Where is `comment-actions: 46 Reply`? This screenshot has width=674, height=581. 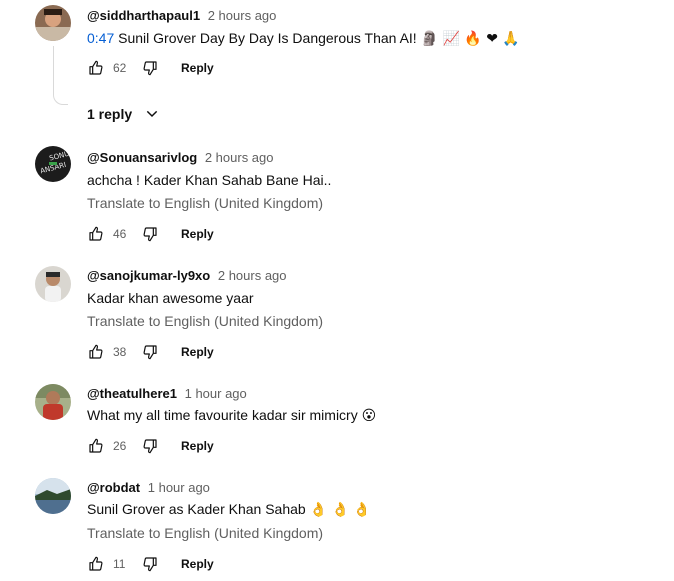
comment-actions: 46 Reply is located at coordinates (150, 234).